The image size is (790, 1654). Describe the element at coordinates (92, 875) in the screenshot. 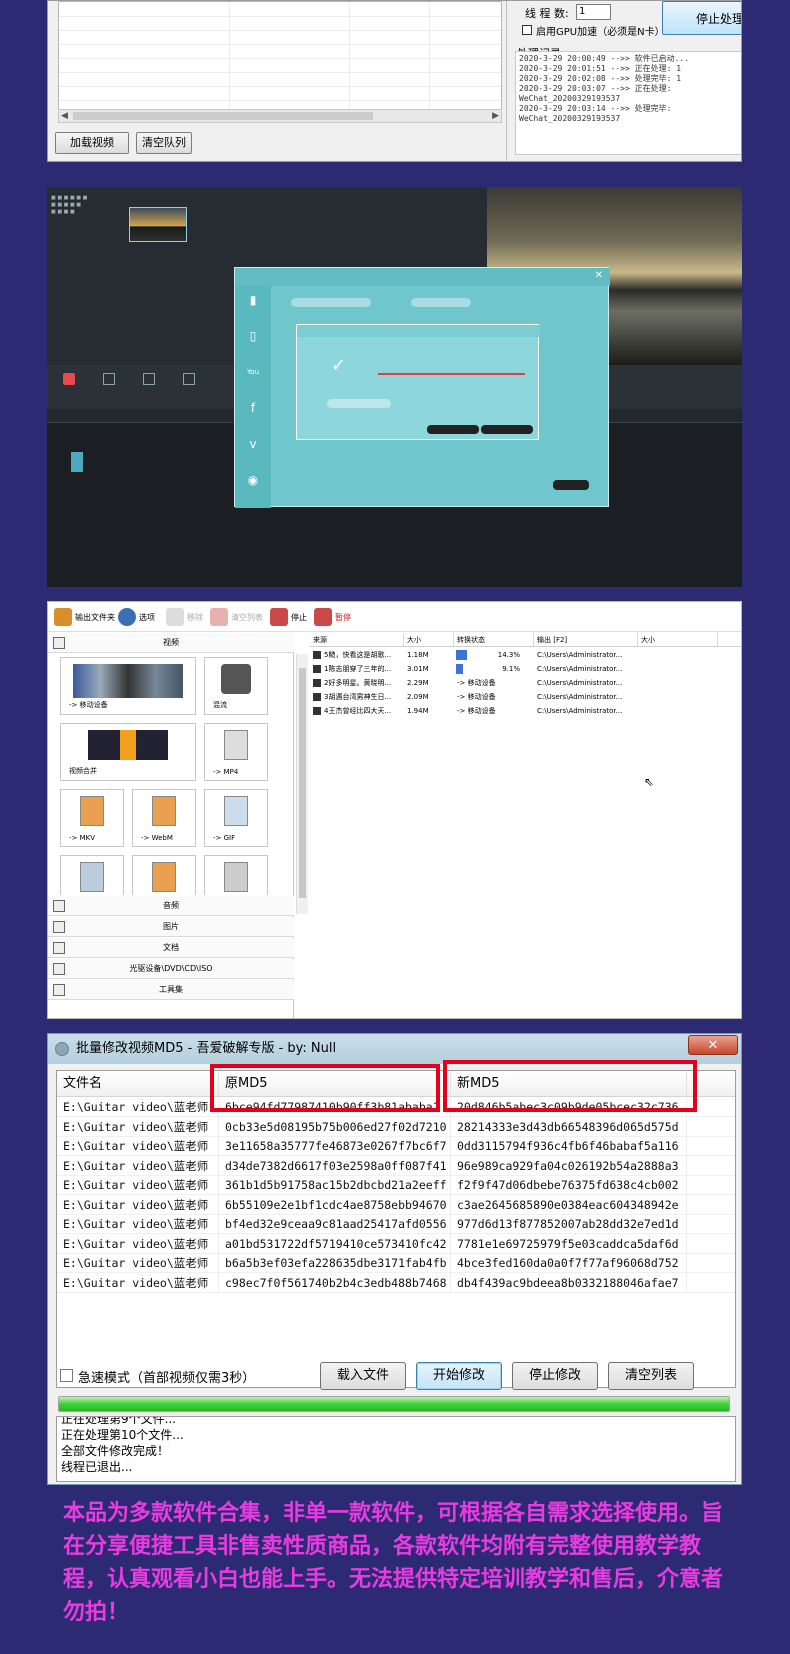

I see `tile-mov` at that location.